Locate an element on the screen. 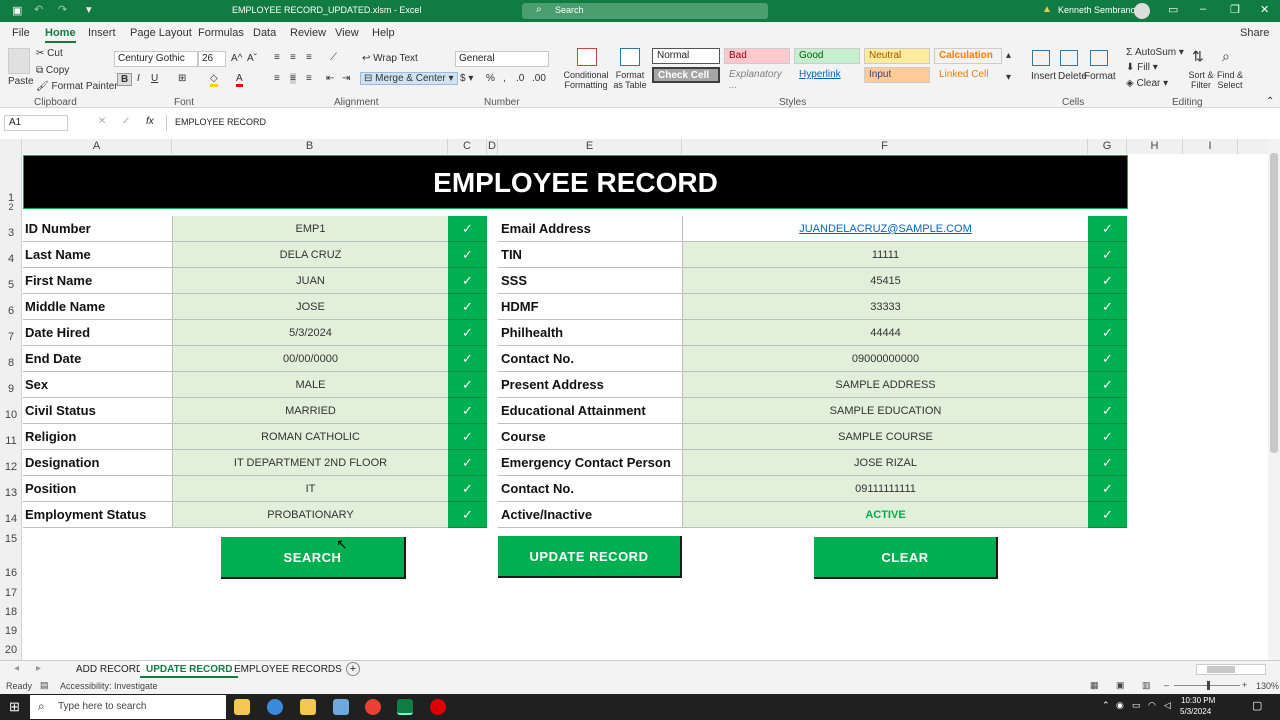  vertical-scroll-thumb is located at coordinates (1274, 303).